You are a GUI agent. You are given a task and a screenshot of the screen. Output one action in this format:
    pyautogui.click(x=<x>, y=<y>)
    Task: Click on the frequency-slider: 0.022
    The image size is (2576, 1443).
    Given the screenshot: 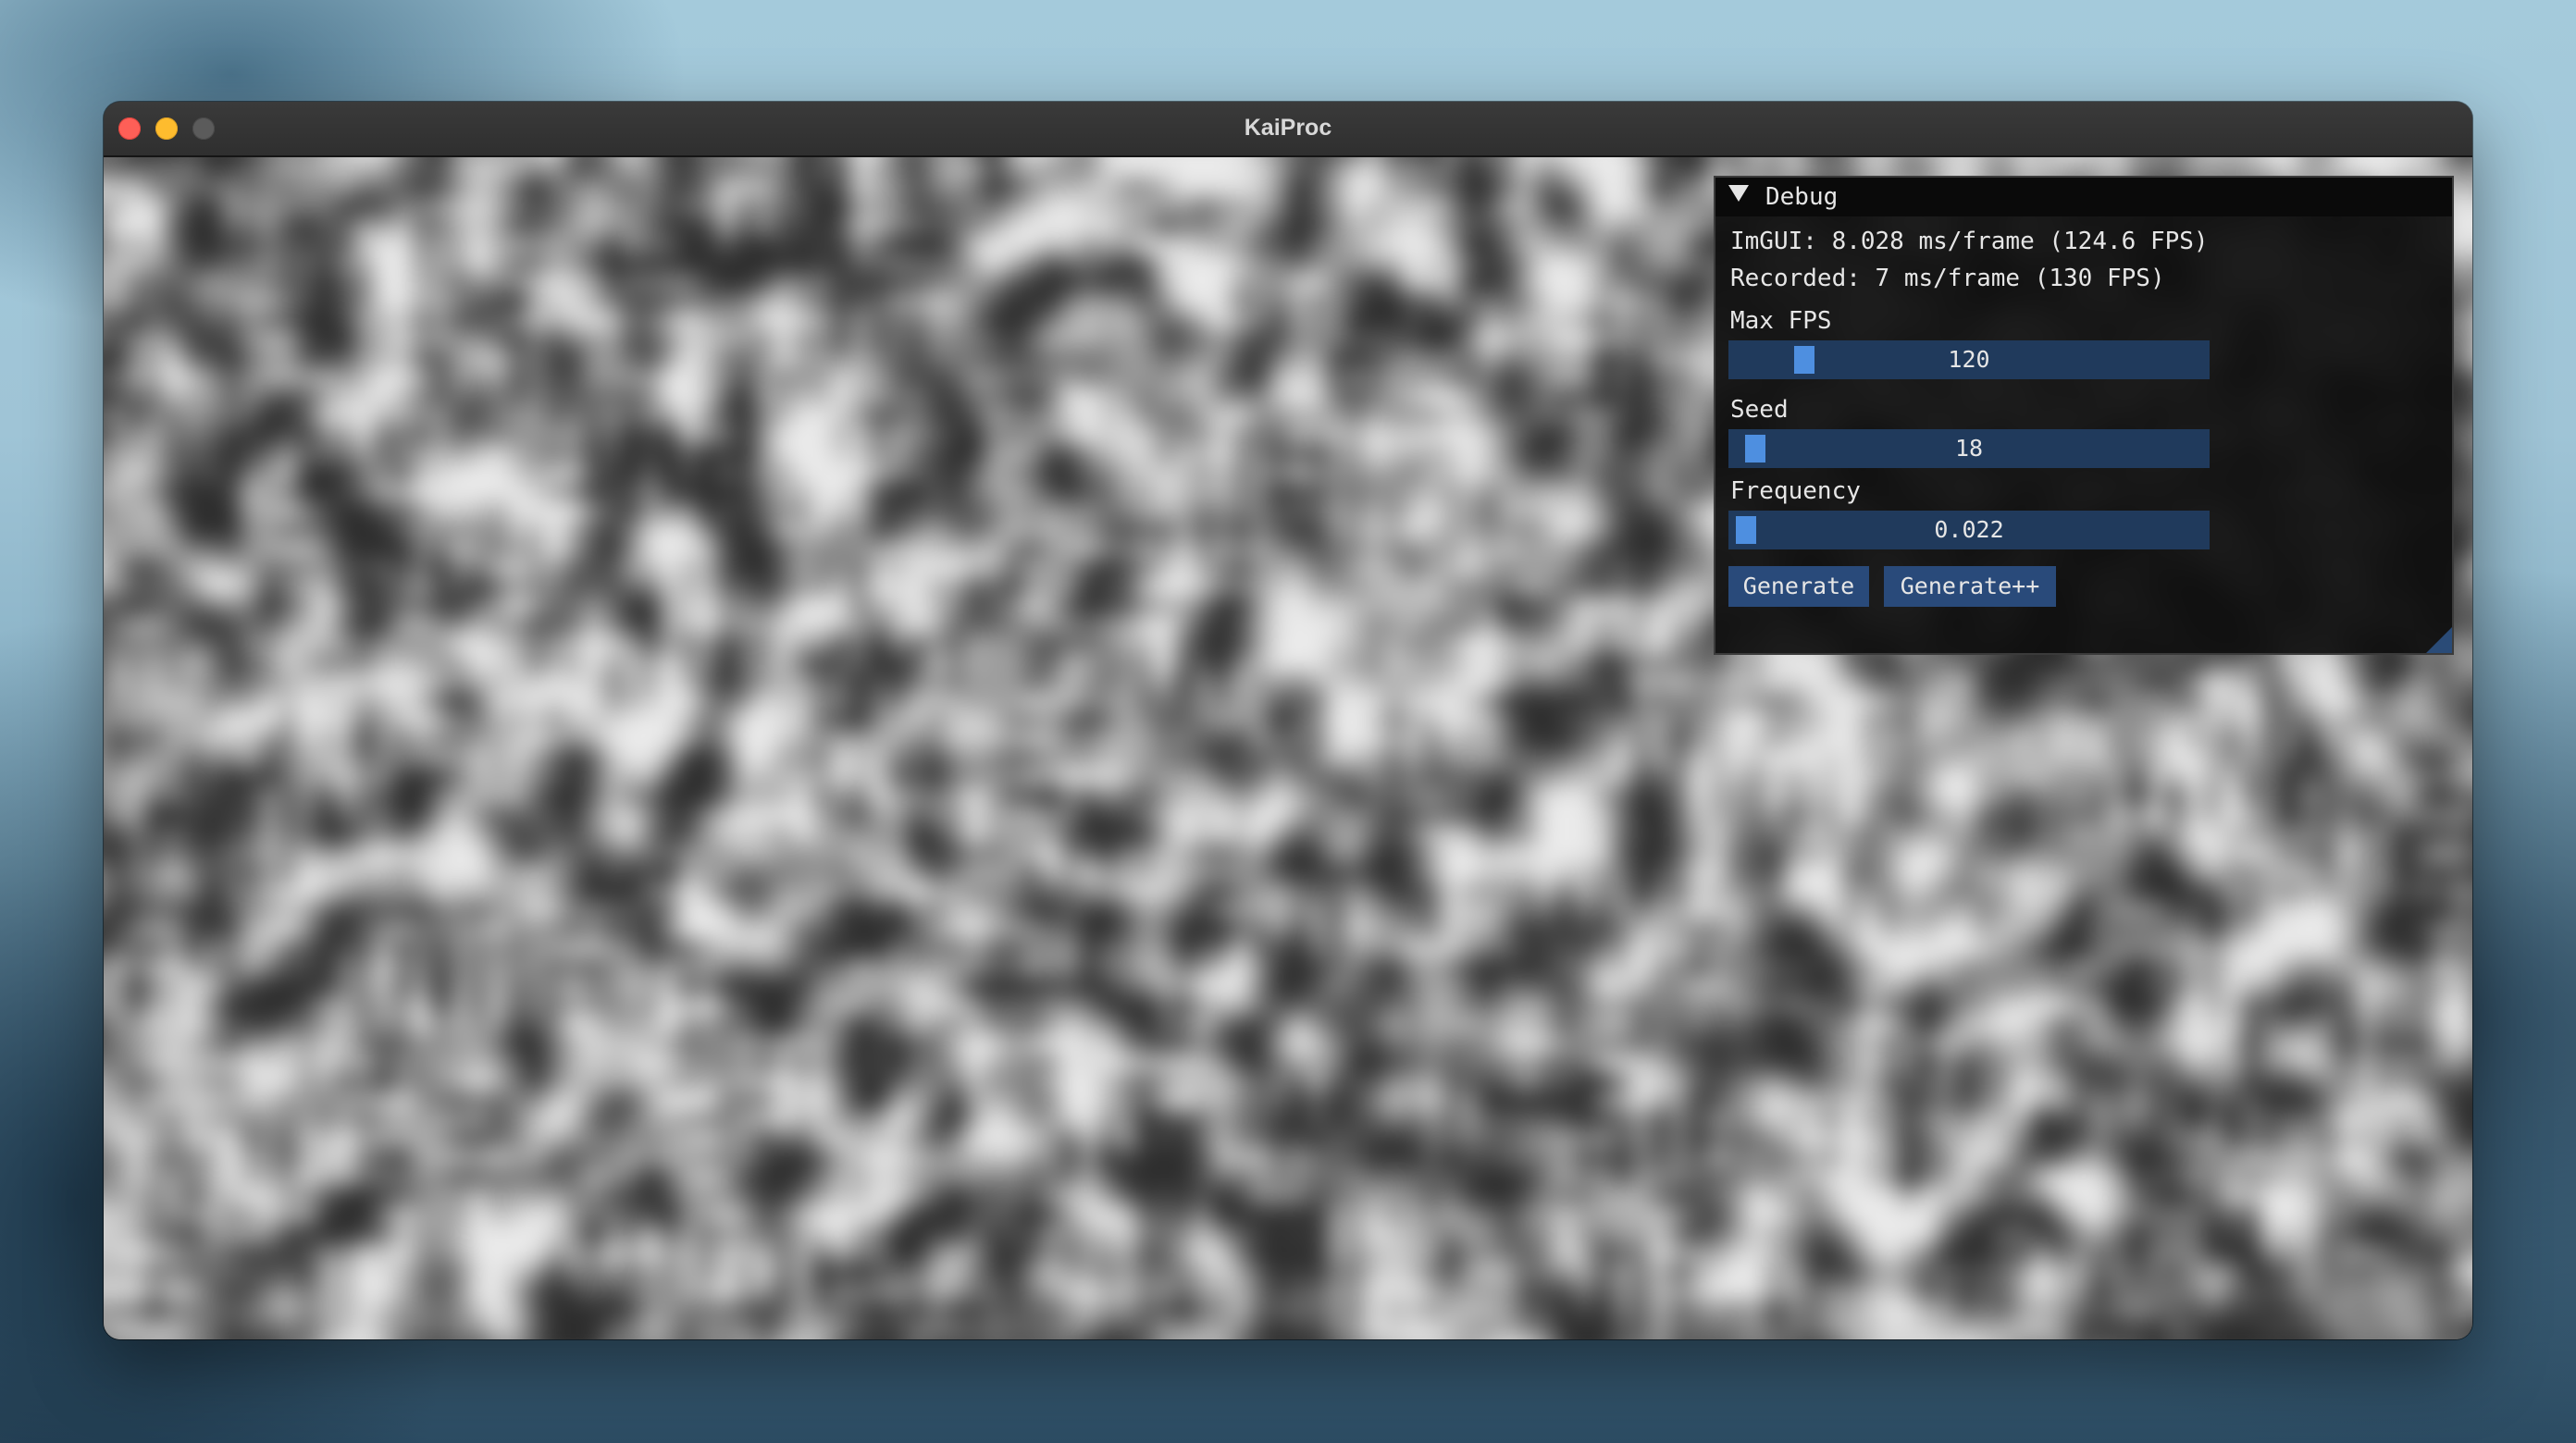 What is the action you would take?
    pyautogui.click(x=1969, y=530)
    